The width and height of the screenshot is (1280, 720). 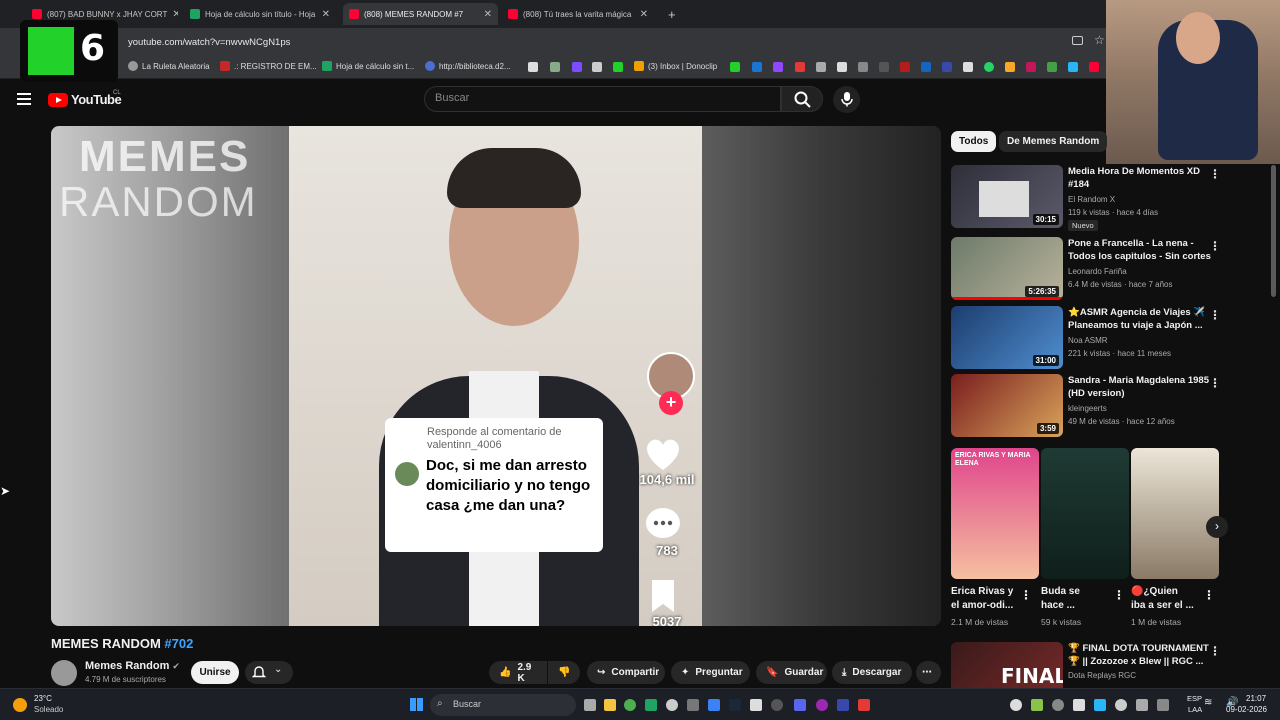 I want to click on steam-icon, so click(x=735, y=705).